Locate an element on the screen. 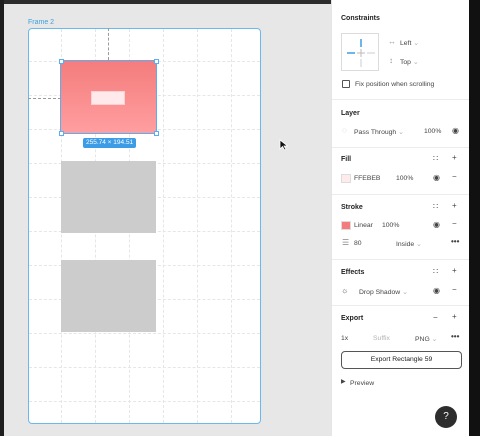 This screenshot has height=436, width=480. fill-hex-input: FFEBEB is located at coordinates (367, 178).